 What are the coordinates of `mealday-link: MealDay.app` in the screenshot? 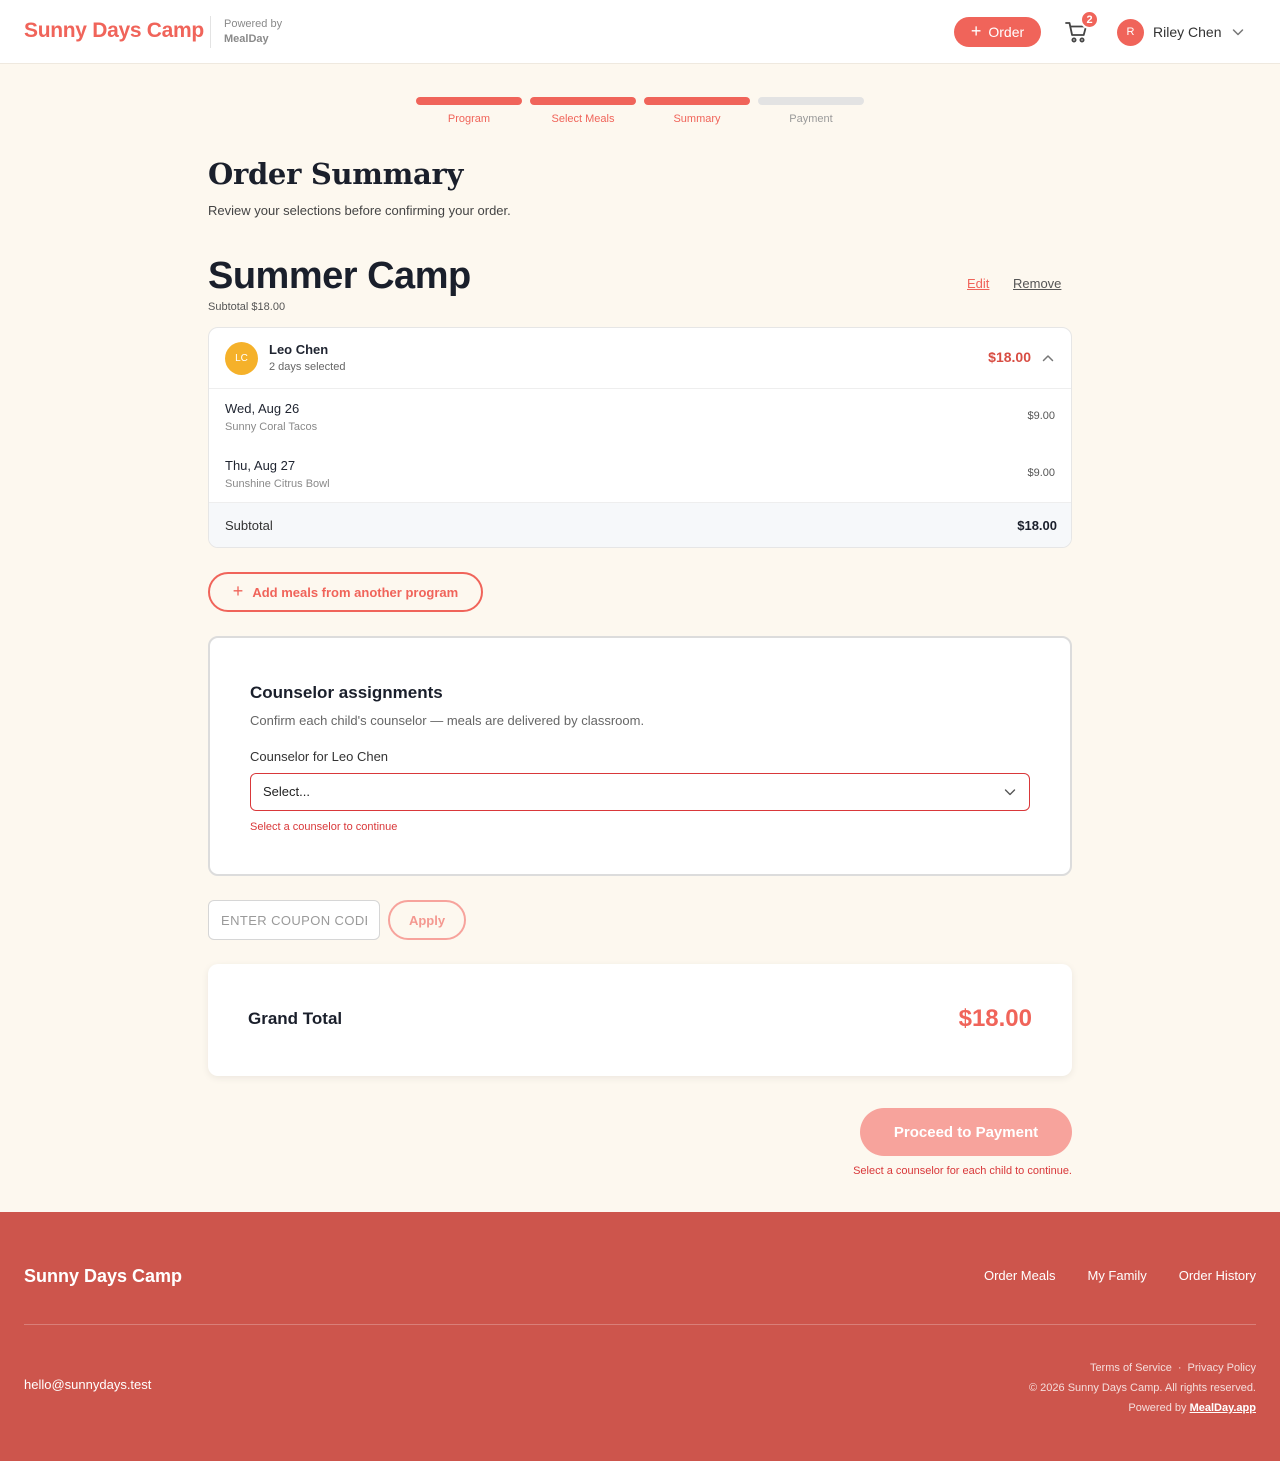 It's located at (1223, 1408).